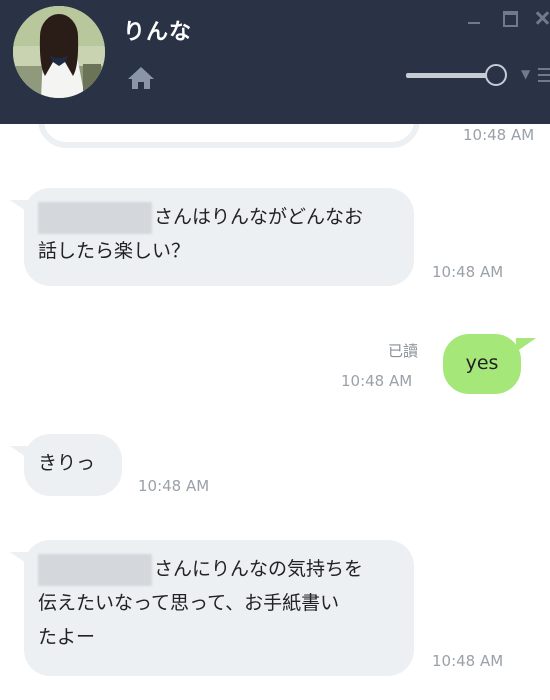  Describe the element at coordinates (526, 345) in the screenshot. I see `bubble-tail` at that location.